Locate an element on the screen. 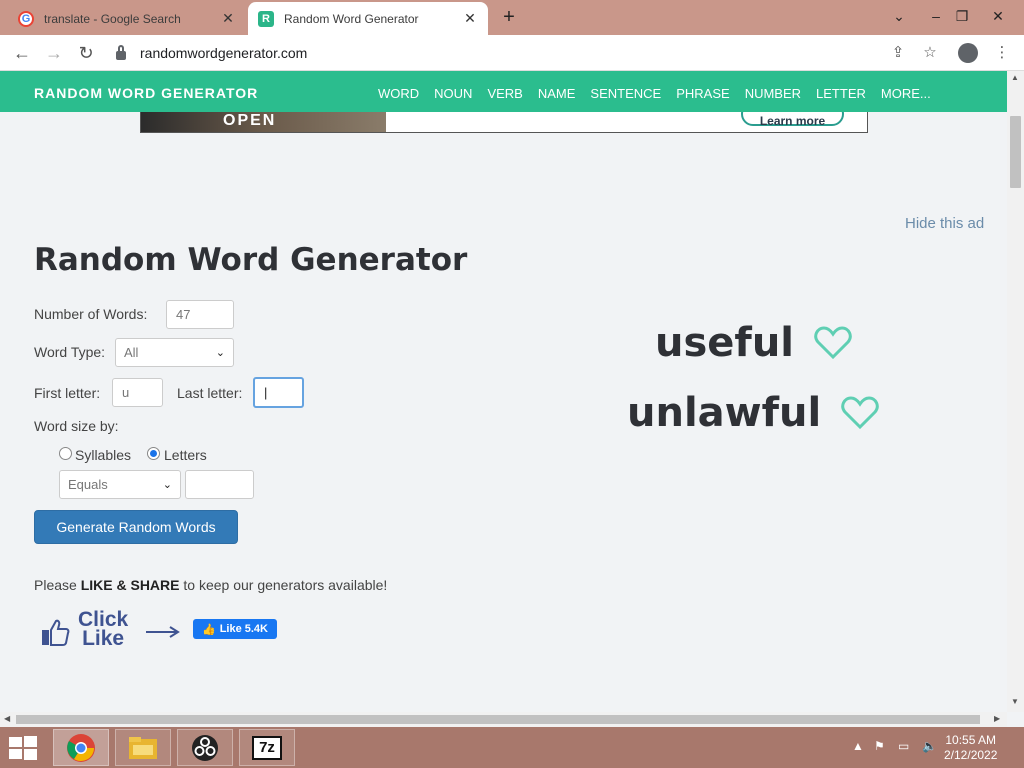  num-words-input: 47 is located at coordinates (200, 314).